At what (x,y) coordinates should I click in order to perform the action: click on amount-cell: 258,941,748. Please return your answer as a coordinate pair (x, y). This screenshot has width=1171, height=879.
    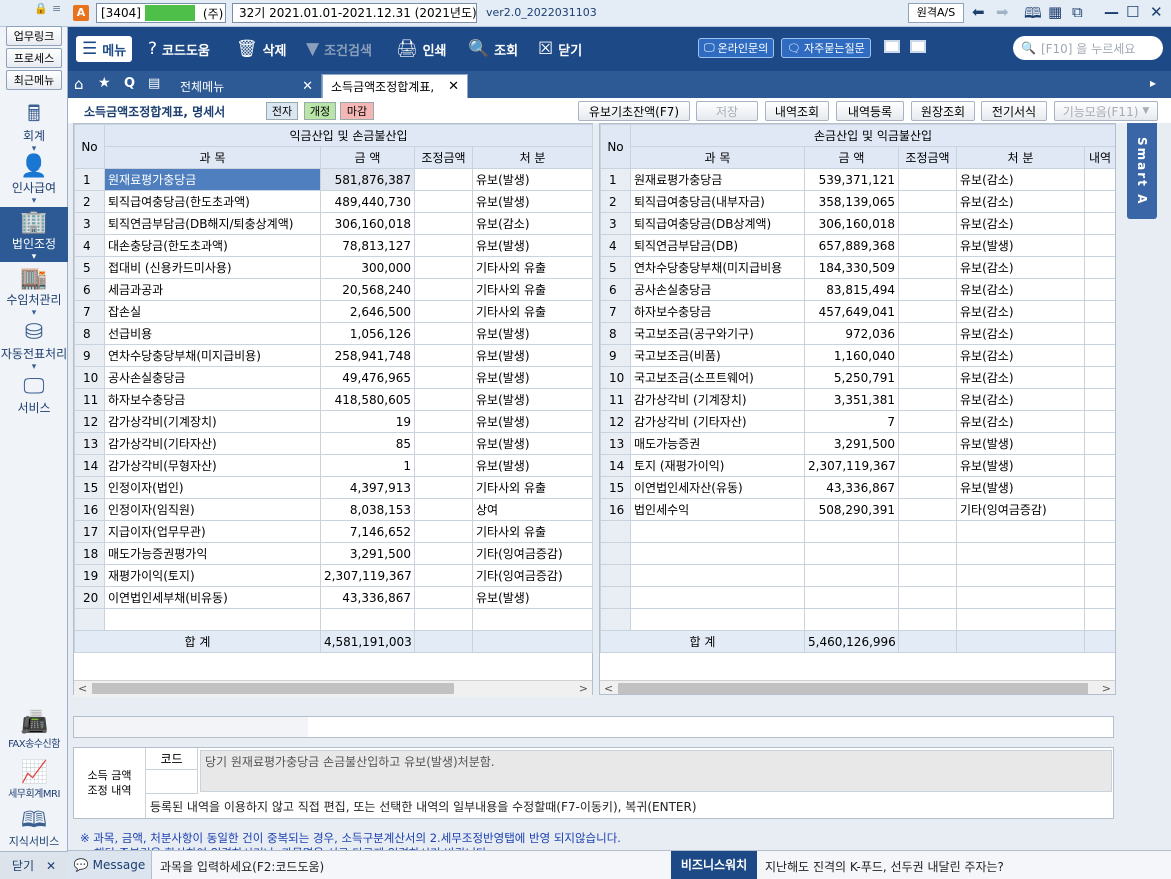
    Looking at the image, I should click on (367, 355).